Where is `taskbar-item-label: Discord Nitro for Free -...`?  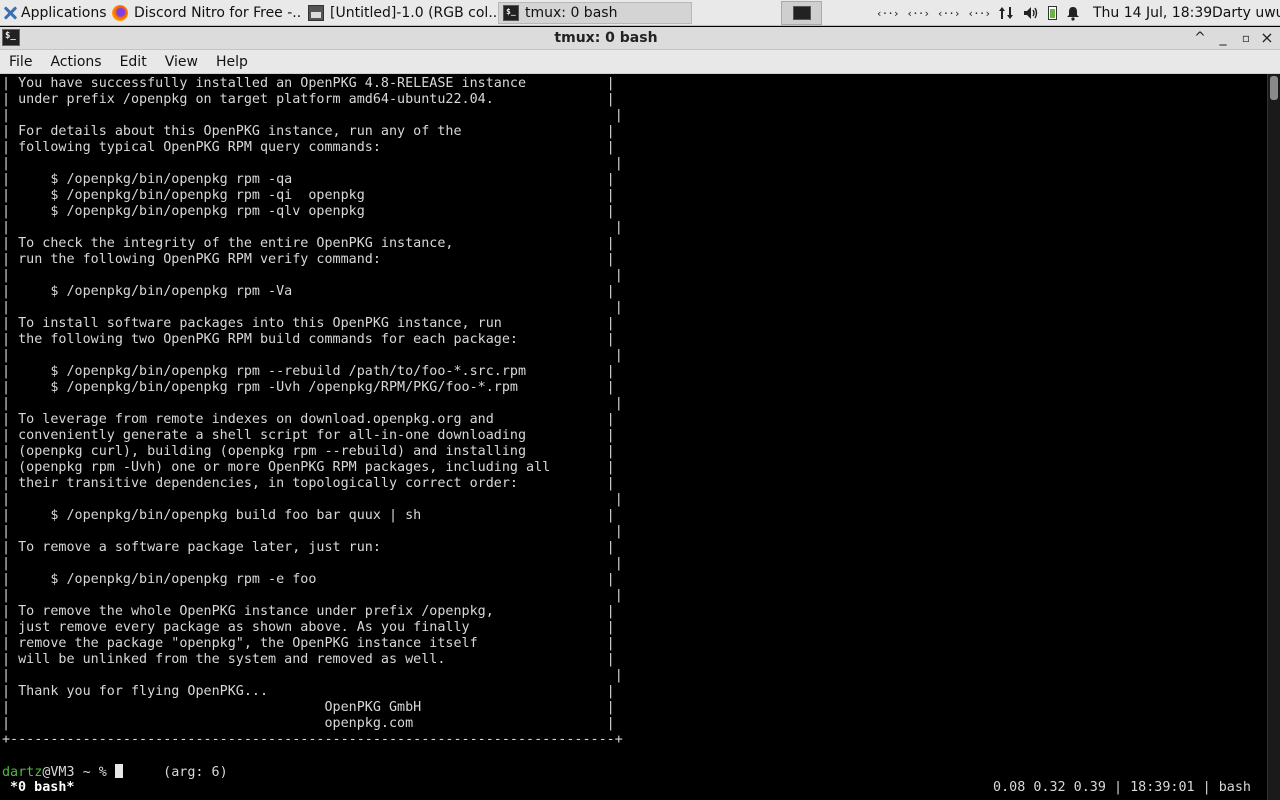
taskbar-item-label: Discord Nitro for Free -... is located at coordinates (218, 13).